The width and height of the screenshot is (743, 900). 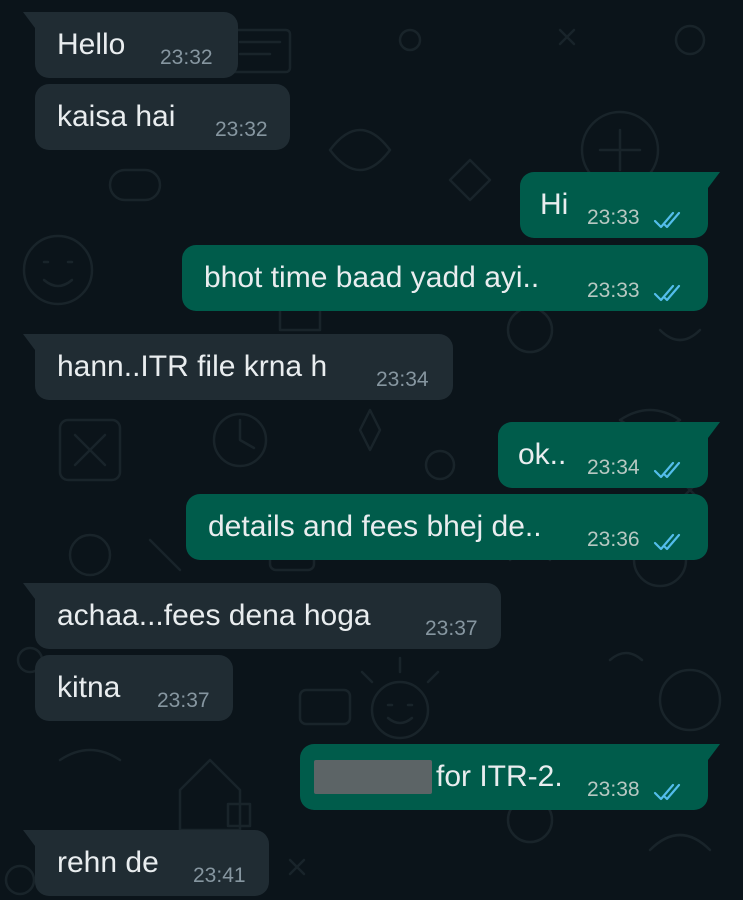 What do you see at coordinates (130, 45) in the screenshot?
I see `incoming-message: Hello 23:32` at bounding box center [130, 45].